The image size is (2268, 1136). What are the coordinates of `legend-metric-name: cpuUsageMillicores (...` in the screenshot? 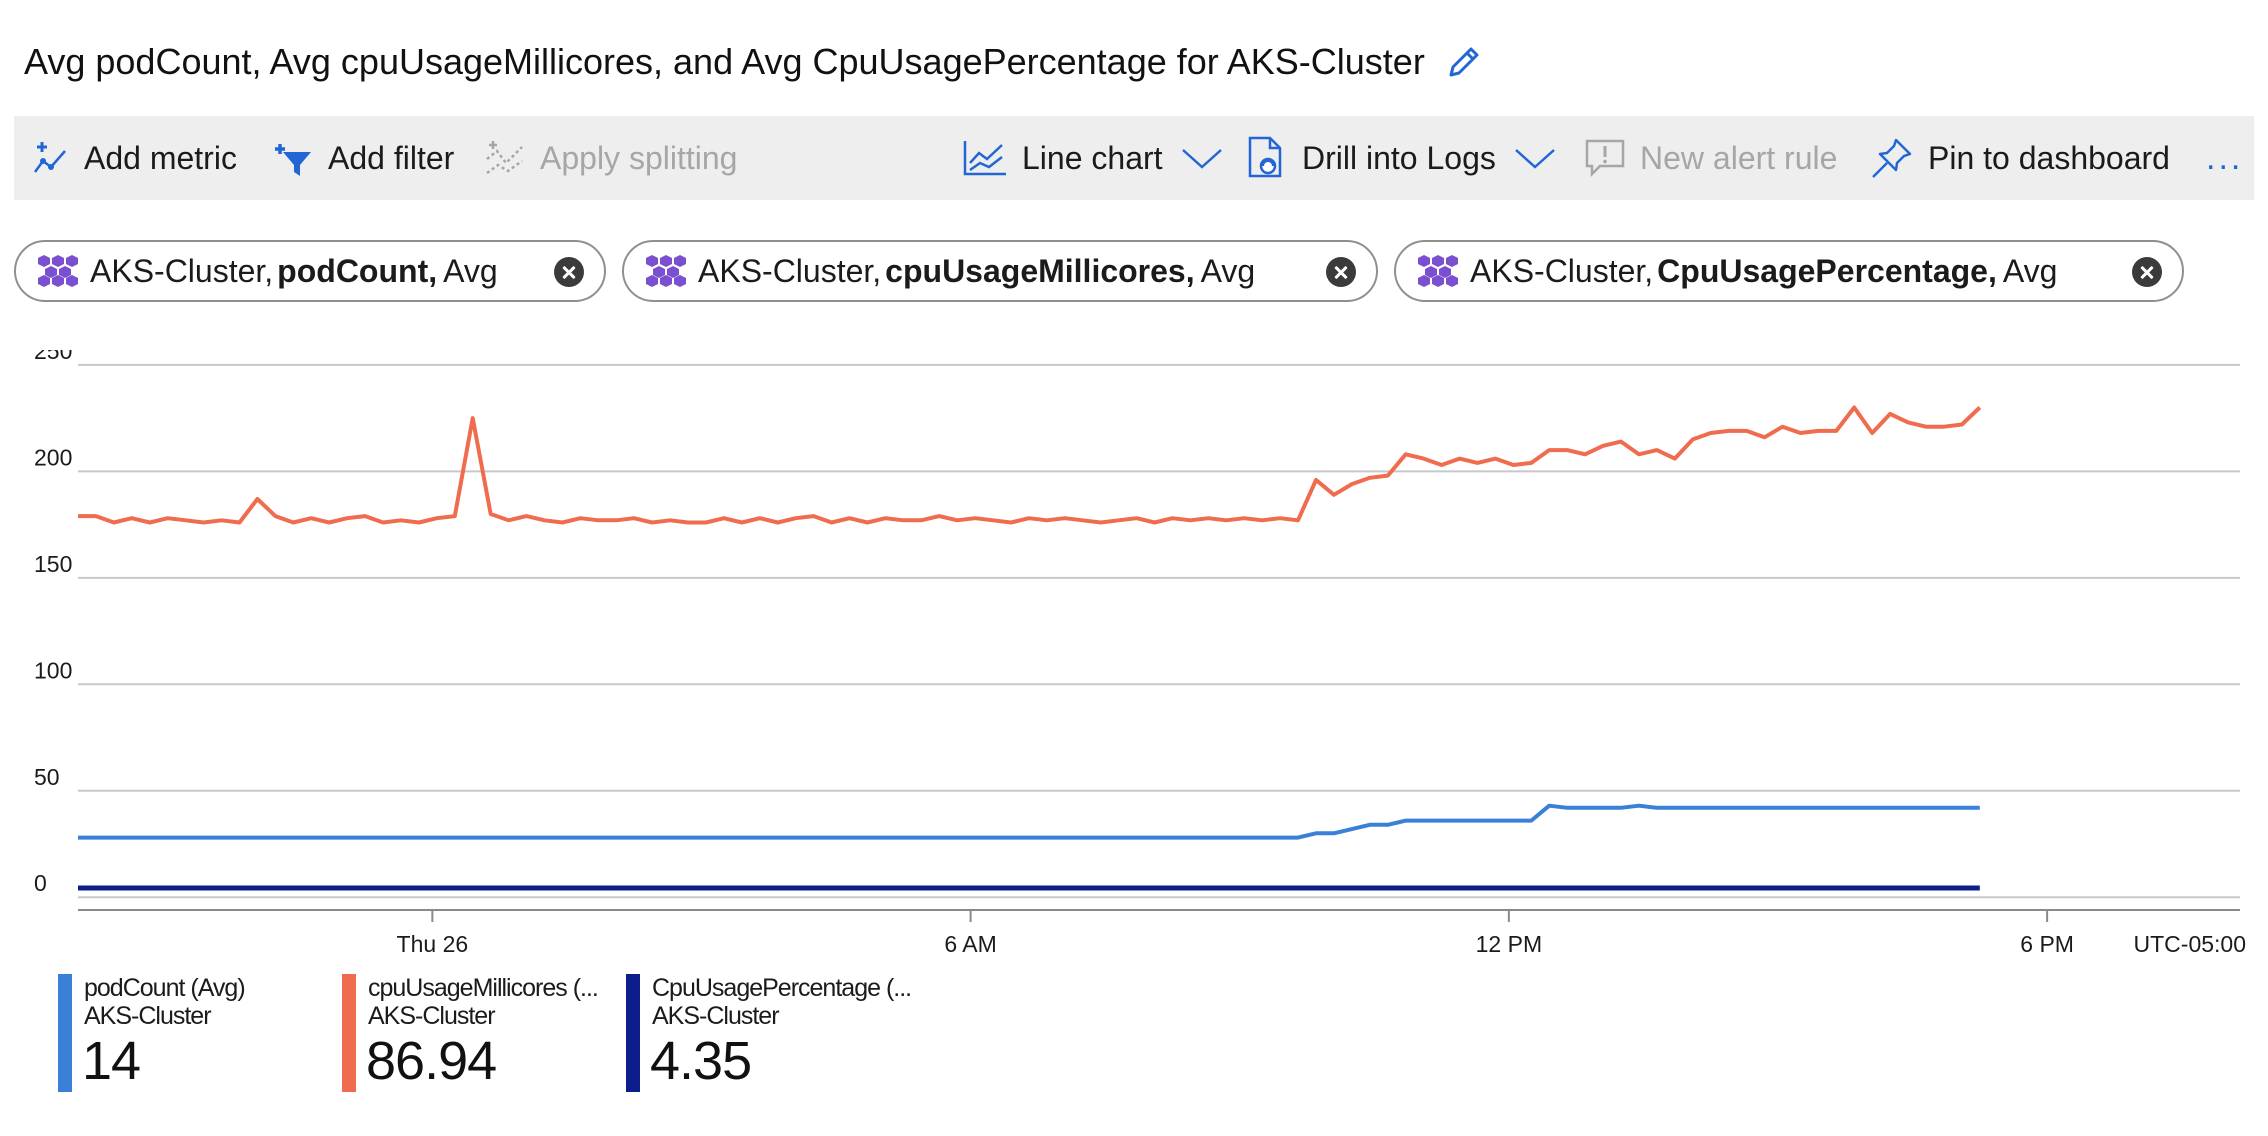 It's located at (483, 988).